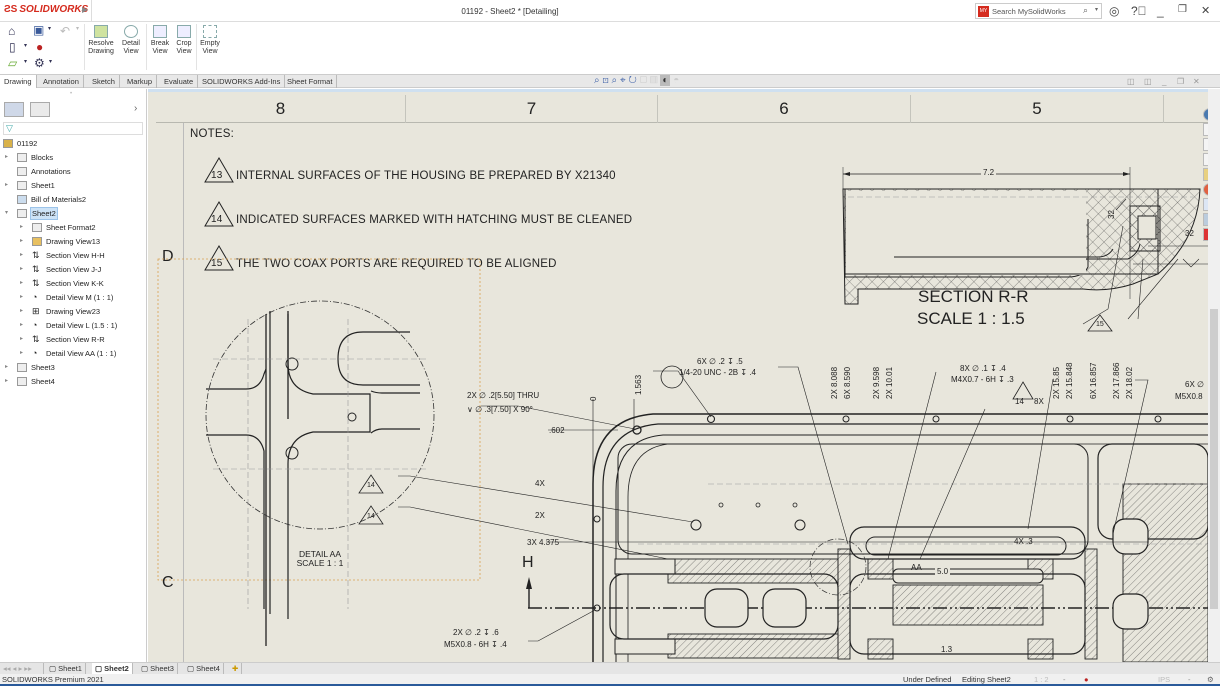  I want to click on hole-callout: 1/4-20 UNC - 2B ↧ .4, so click(717, 372).